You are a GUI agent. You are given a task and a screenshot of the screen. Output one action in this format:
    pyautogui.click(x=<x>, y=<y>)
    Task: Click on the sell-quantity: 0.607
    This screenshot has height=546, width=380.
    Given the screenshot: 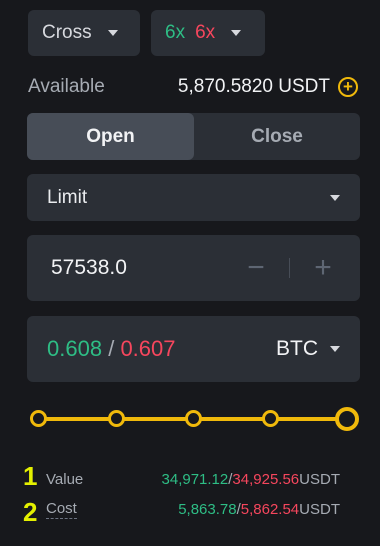 What is the action you would take?
    pyautogui.click(x=148, y=348)
    